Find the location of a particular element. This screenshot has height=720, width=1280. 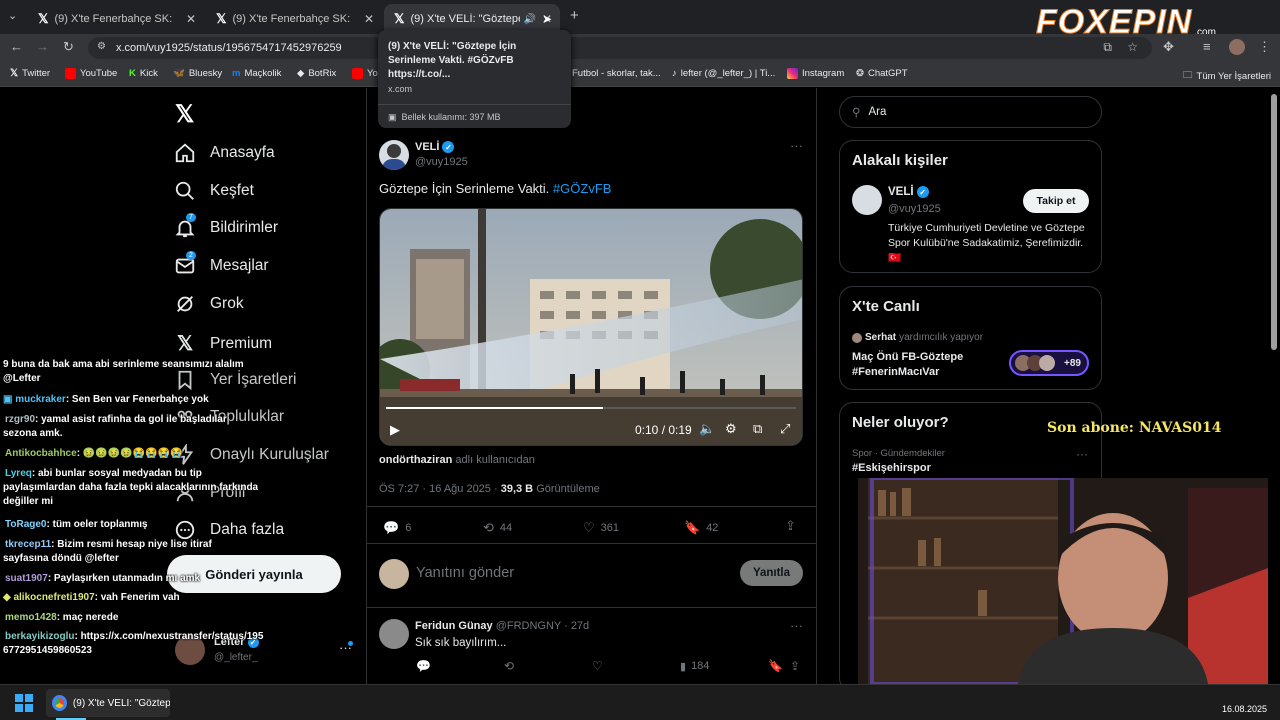

tweet-hashtag: #GÖZvFB is located at coordinates (582, 188).